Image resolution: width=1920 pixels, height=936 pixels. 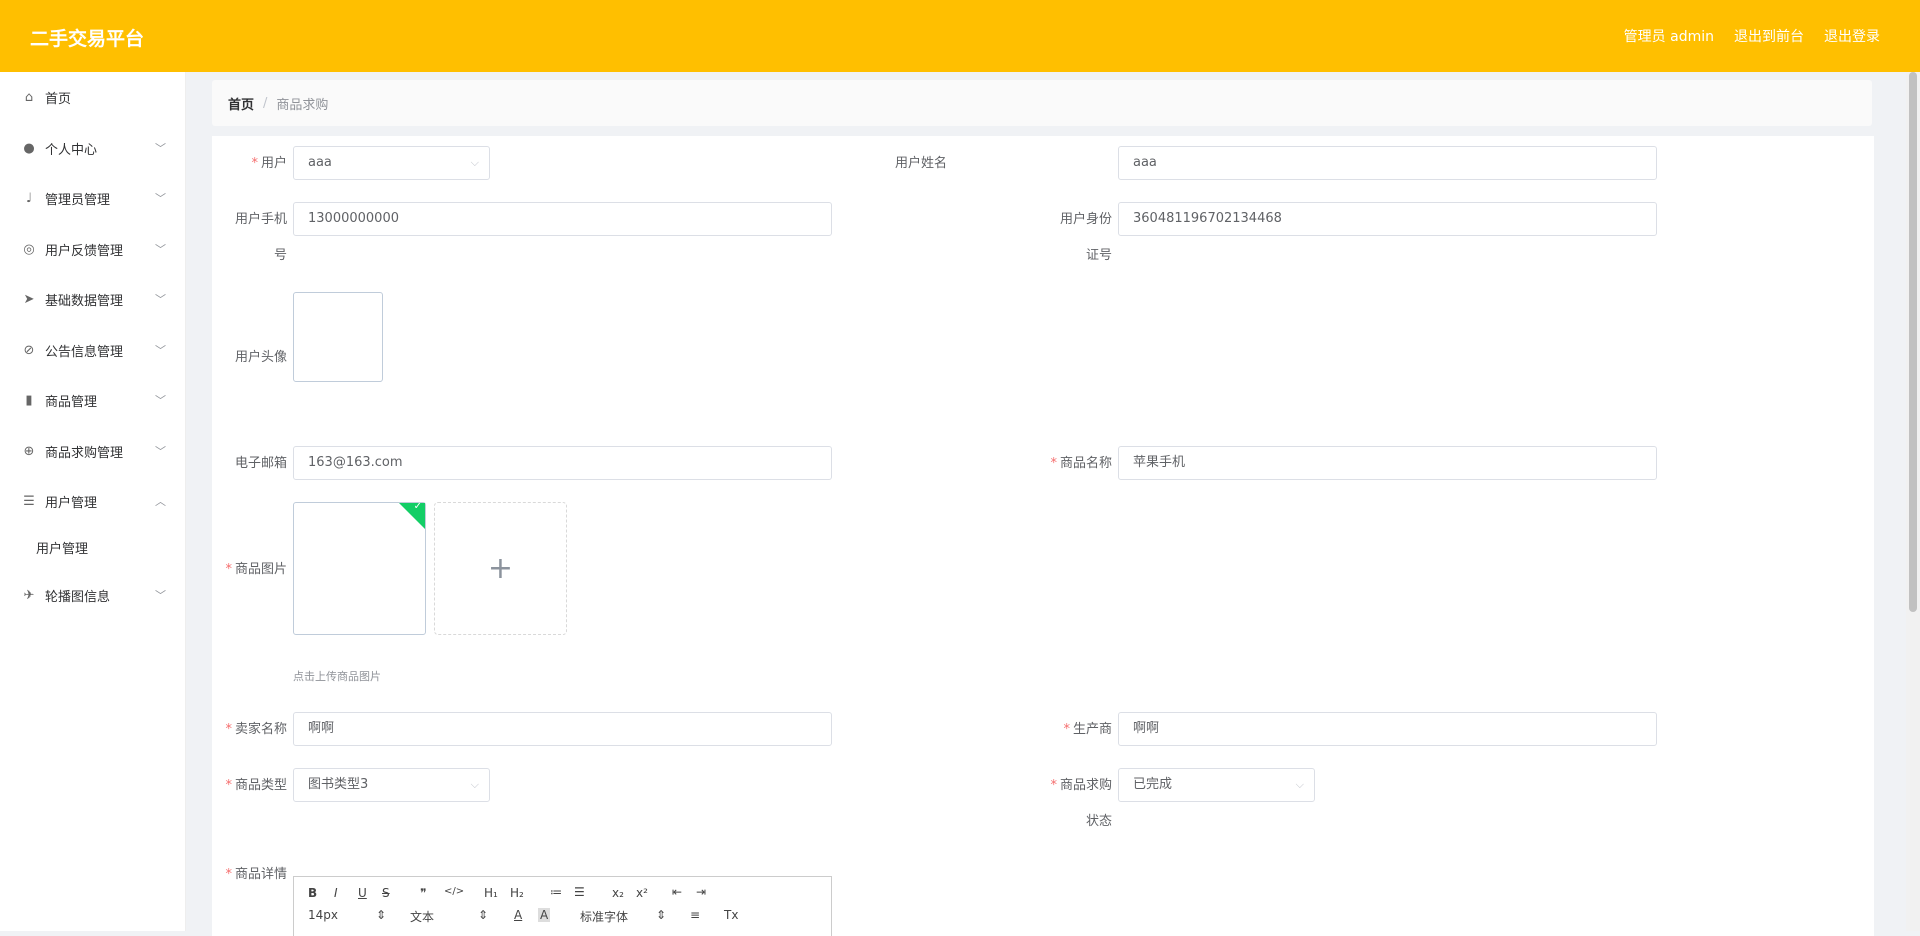 What do you see at coordinates (359, 568) in the screenshot?
I see `product-image-thumbnail: ✓` at bounding box center [359, 568].